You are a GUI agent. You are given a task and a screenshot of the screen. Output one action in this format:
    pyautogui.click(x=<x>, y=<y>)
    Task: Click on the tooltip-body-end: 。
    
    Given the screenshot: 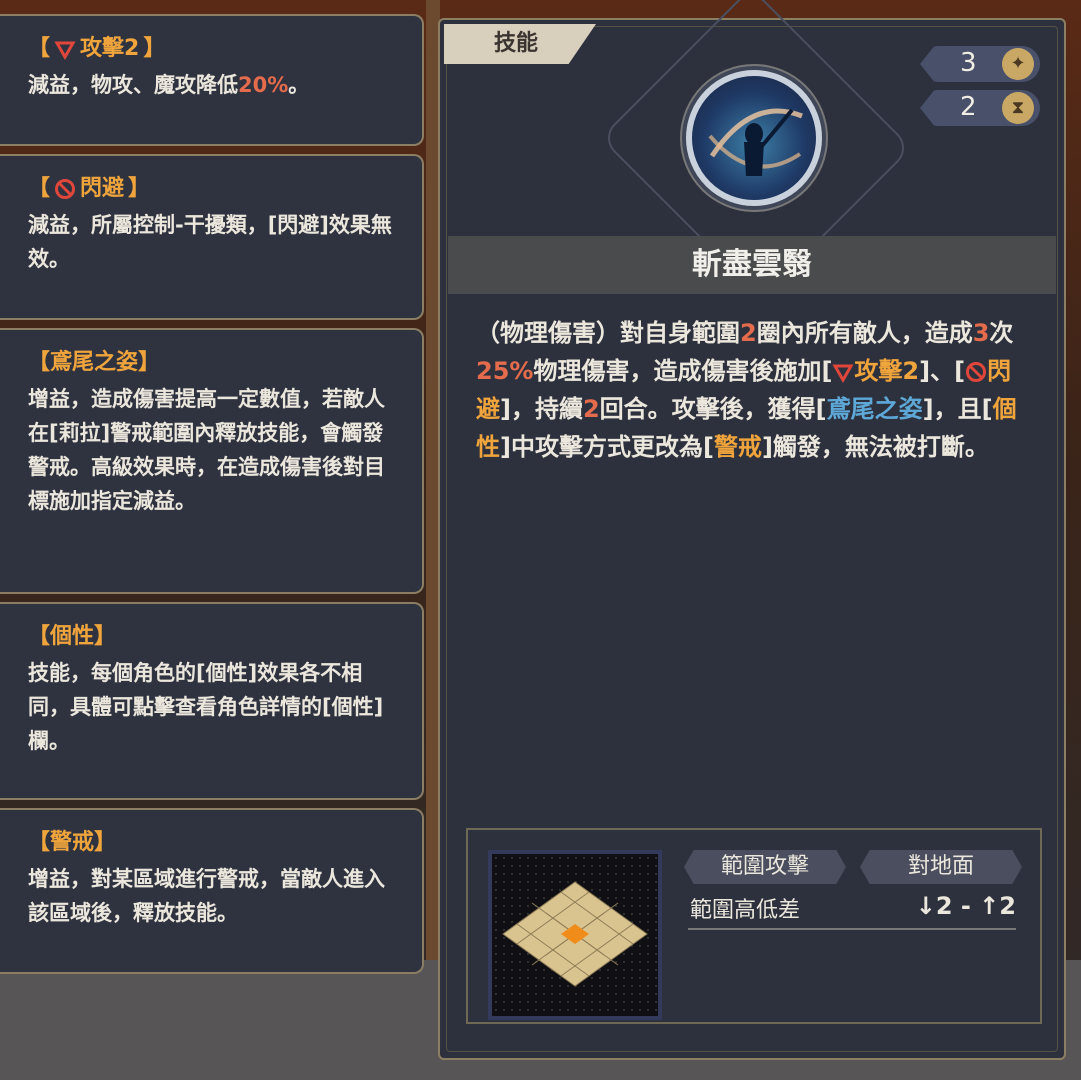 What is the action you would take?
    pyautogui.click(x=299, y=85)
    